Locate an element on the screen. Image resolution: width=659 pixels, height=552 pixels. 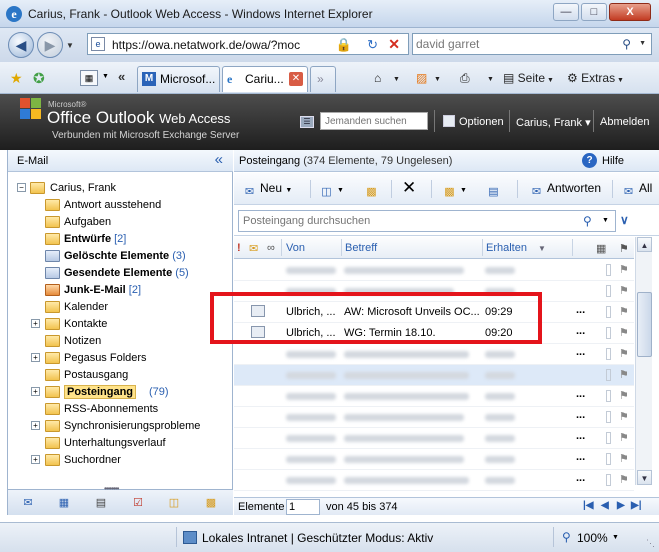
expand-search-icon: ∨ is located at coordinates (624, 220).